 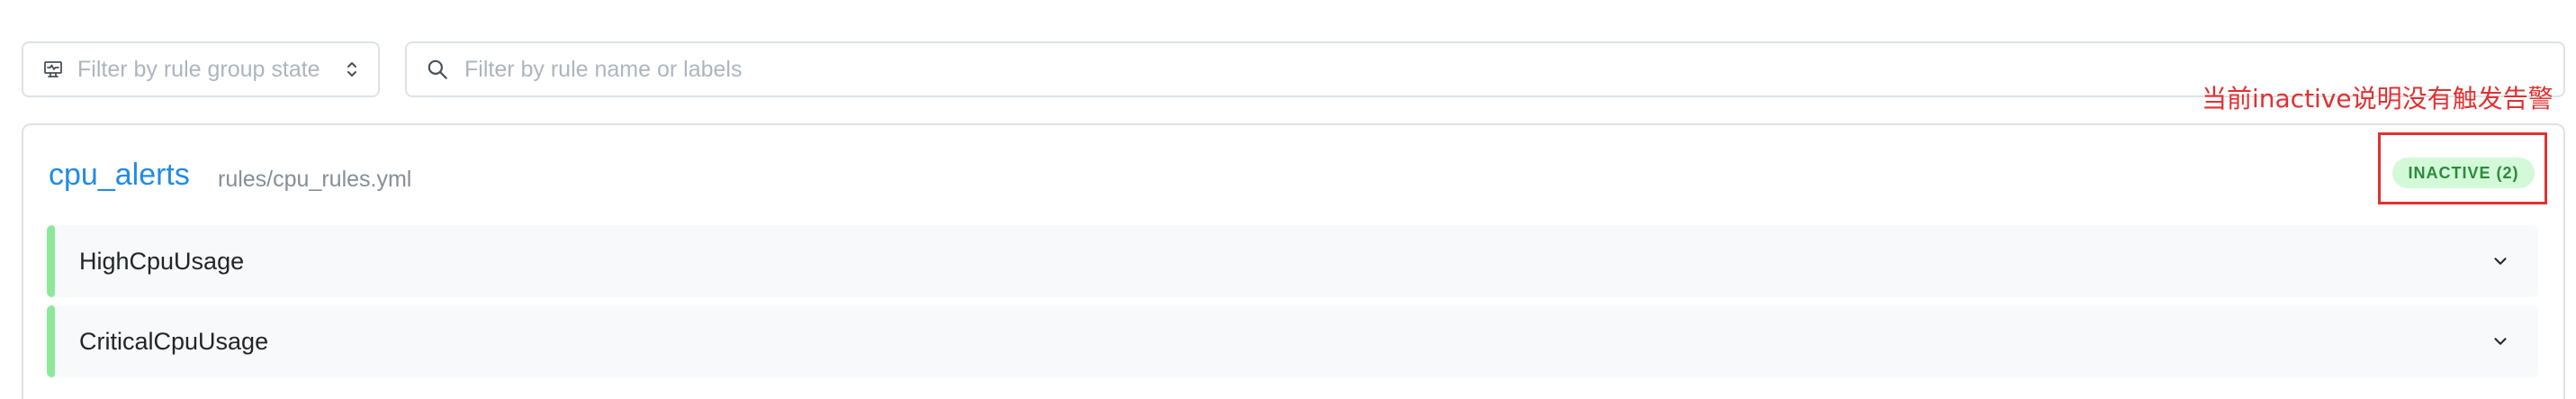 What do you see at coordinates (53, 69) in the screenshot?
I see `heart-rate-monitor-icon` at bounding box center [53, 69].